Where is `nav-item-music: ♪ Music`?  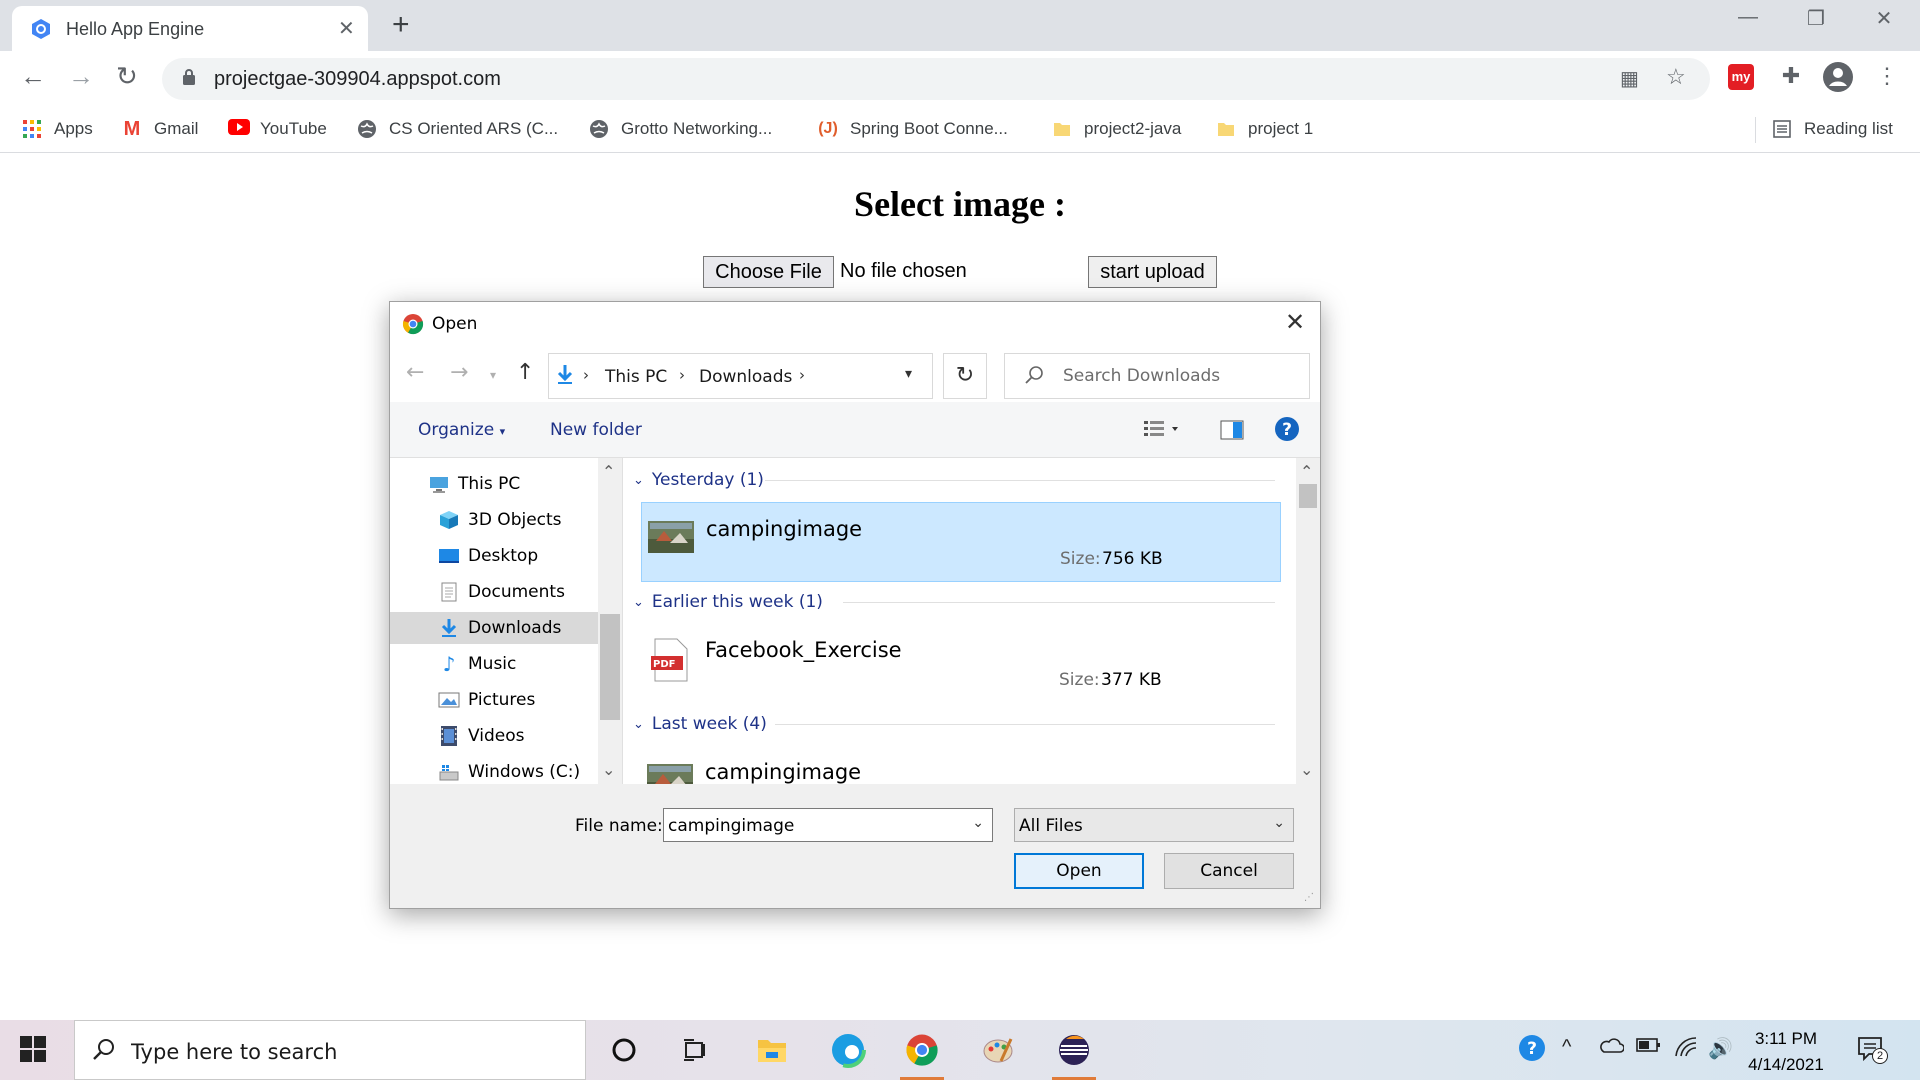
nav-item-music: ♪ Music is located at coordinates (494, 664).